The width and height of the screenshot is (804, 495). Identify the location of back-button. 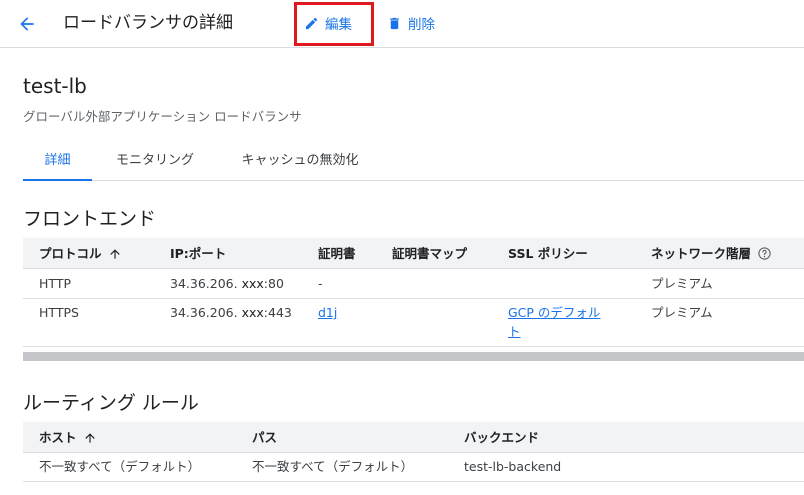
(27, 24).